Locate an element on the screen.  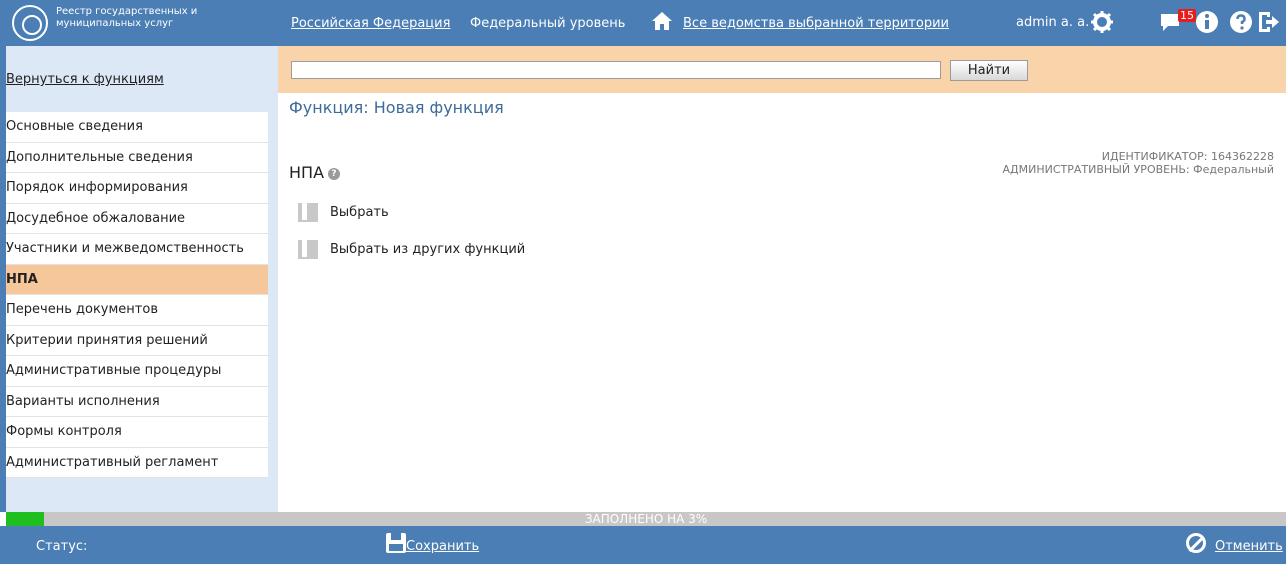
sidebar-item-label: Формы контроля is located at coordinates (64, 431).